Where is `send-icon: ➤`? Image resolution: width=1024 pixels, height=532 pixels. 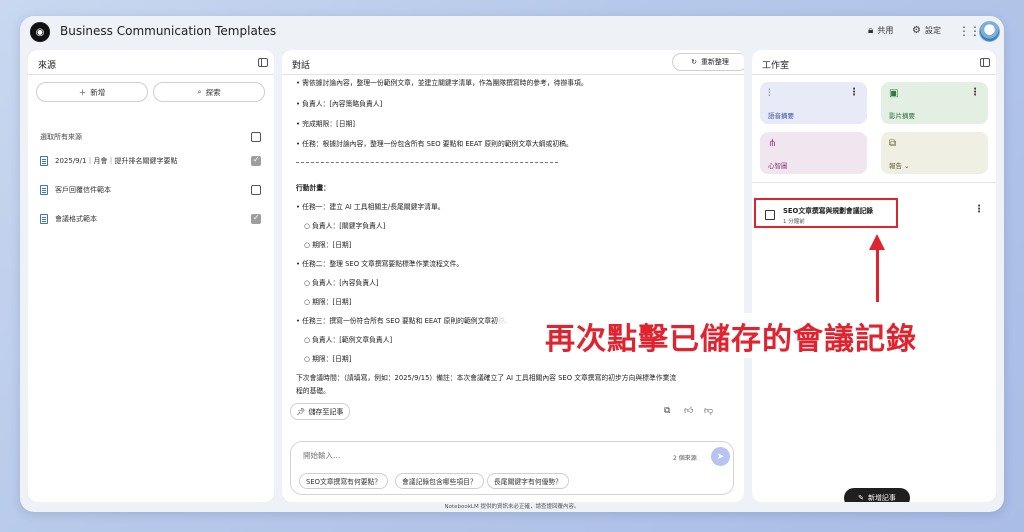
send-icon: ➤ is located at coordinates (720, 456).